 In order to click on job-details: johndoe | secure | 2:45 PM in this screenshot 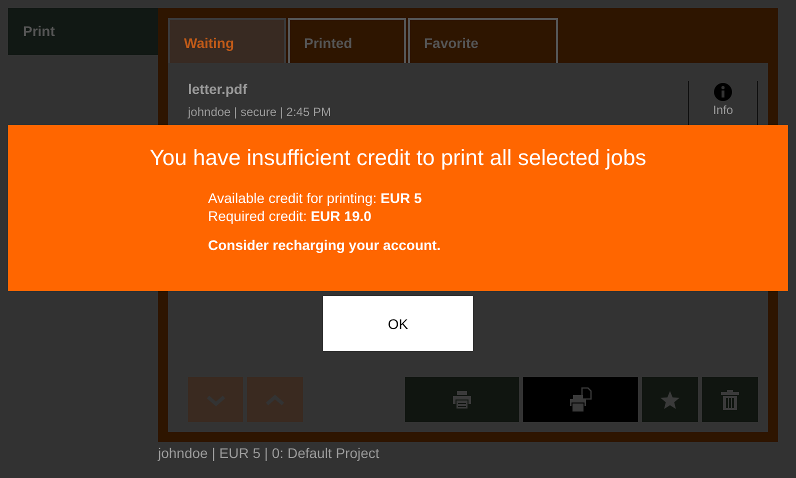, I will do `click(259, 112)`.